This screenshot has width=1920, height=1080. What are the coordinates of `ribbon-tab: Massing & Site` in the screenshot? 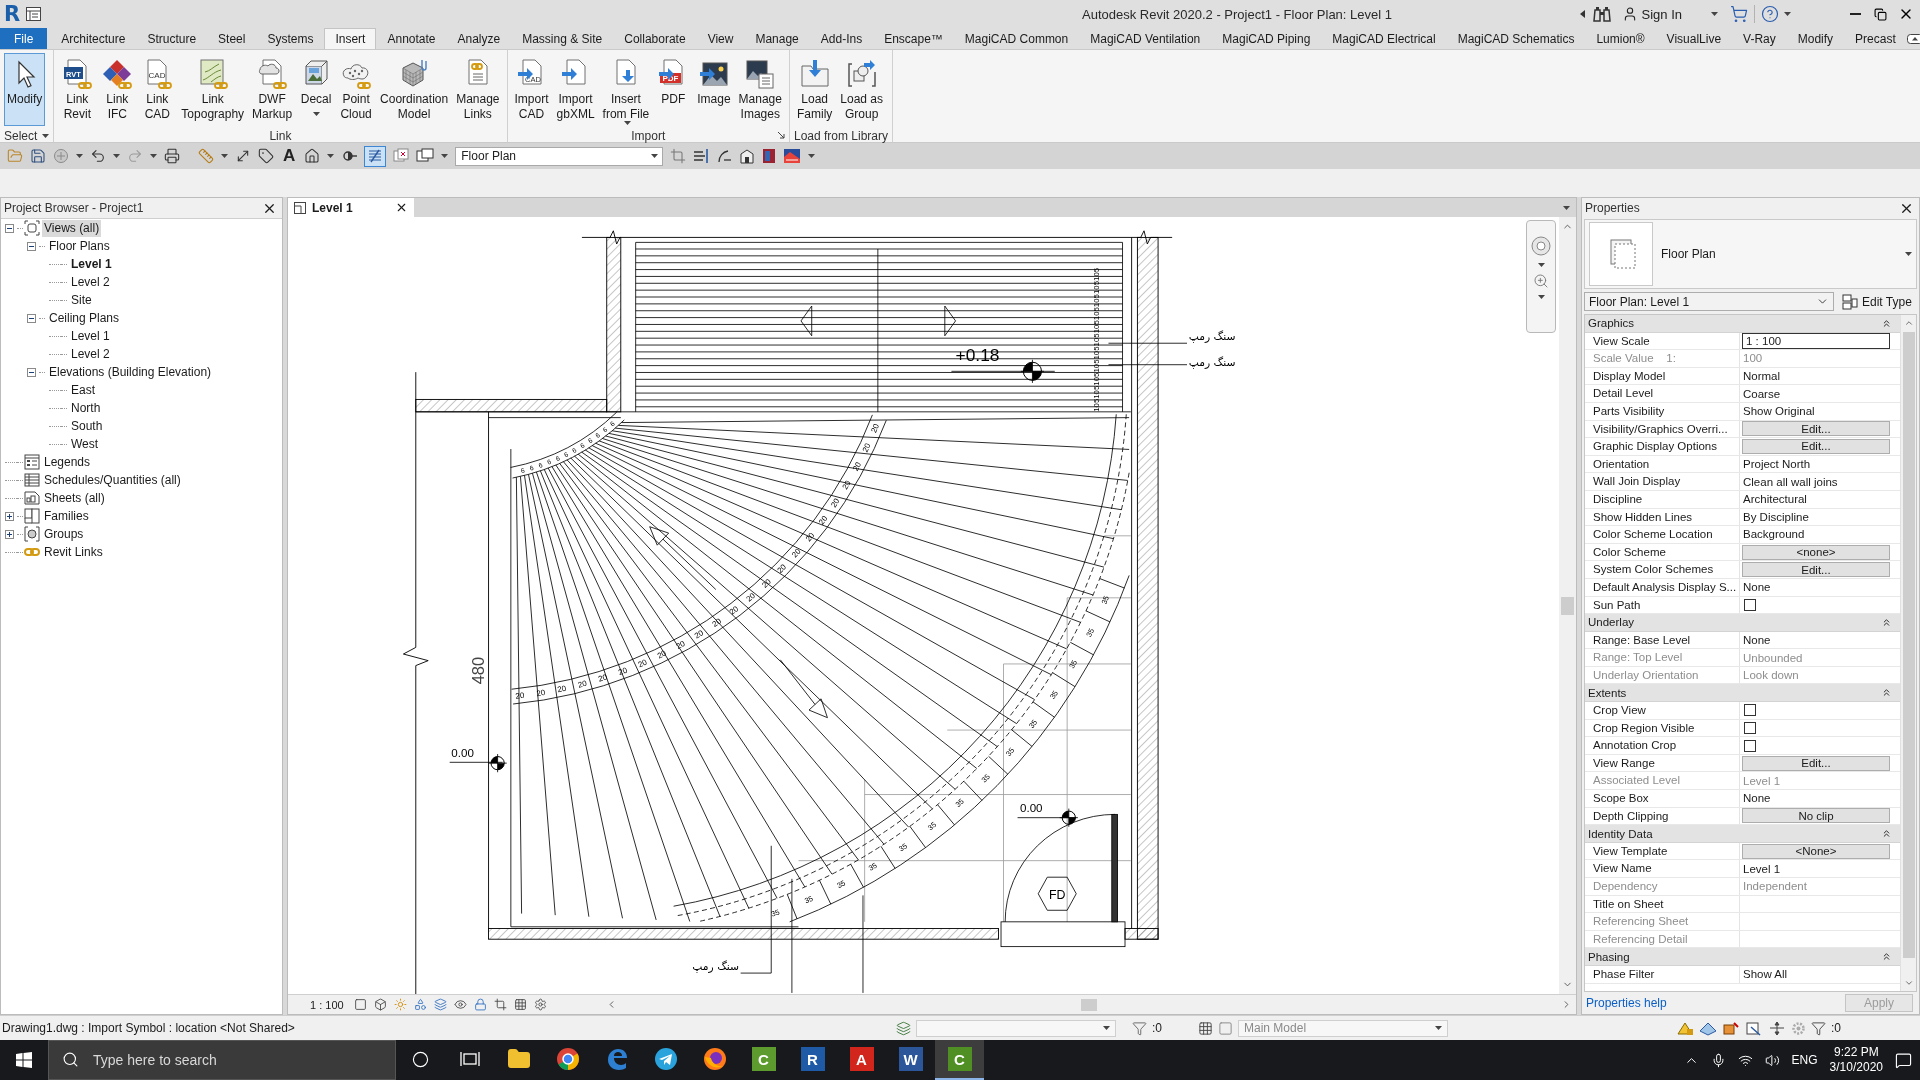 It's located at (562, 38).